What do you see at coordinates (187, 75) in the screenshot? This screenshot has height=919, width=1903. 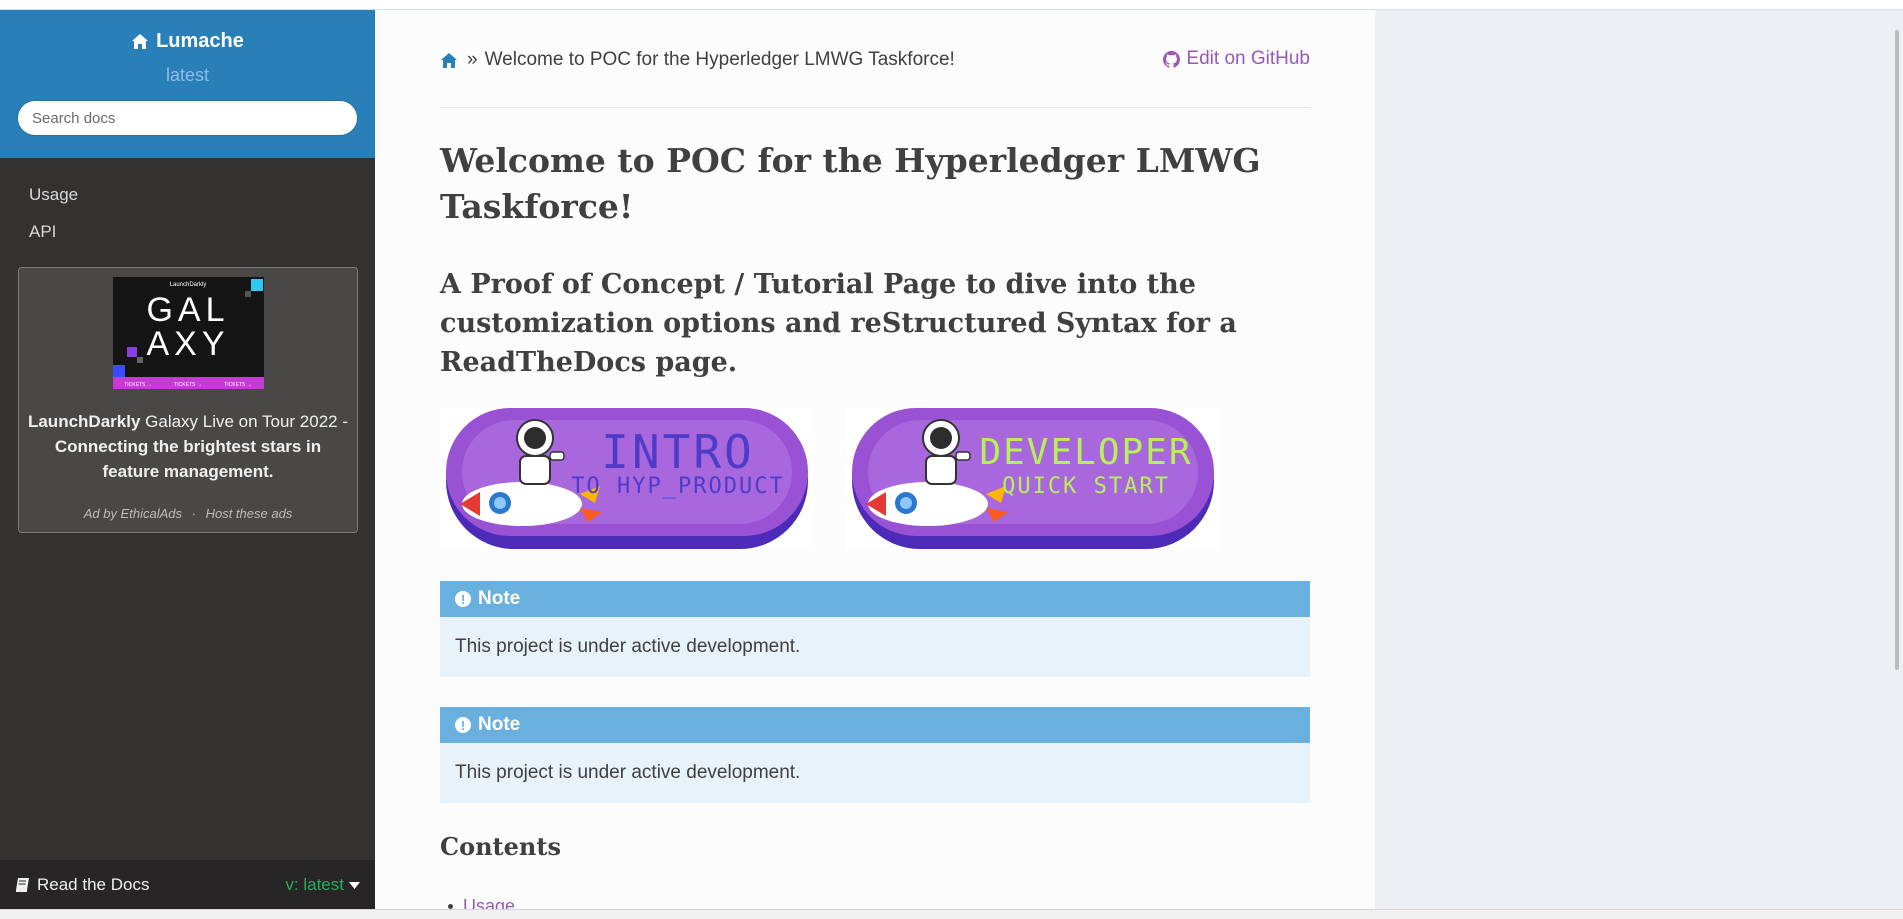 I see `version-label: latest` at bounding box center [187, 75].